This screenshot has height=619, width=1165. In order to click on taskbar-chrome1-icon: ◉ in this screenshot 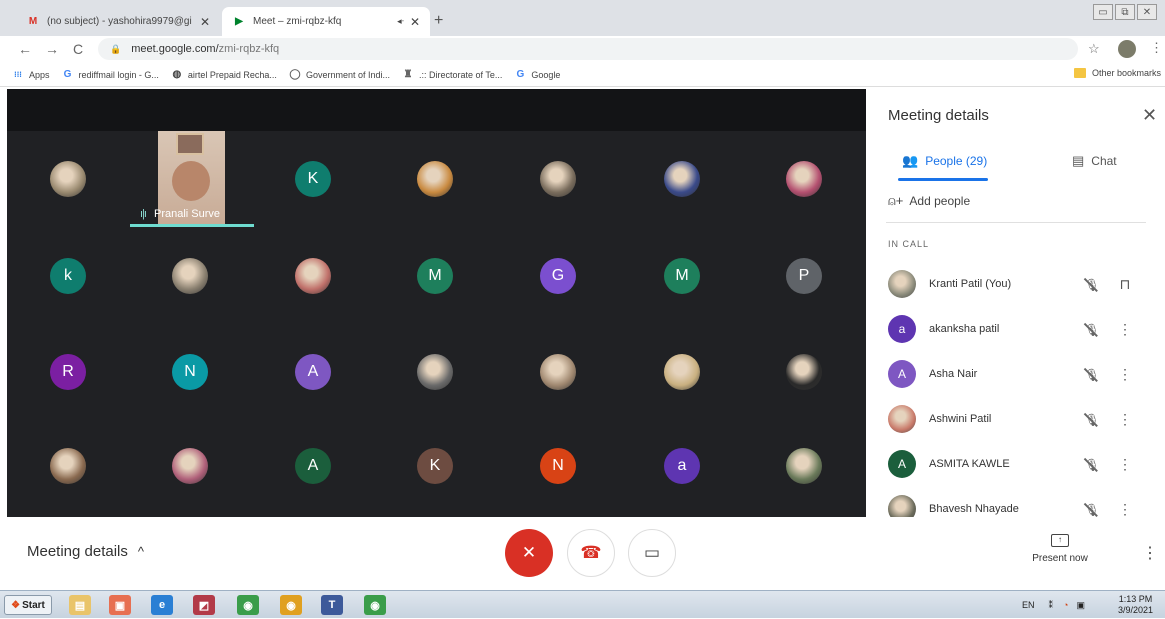, I will do `click(248, 605)`.